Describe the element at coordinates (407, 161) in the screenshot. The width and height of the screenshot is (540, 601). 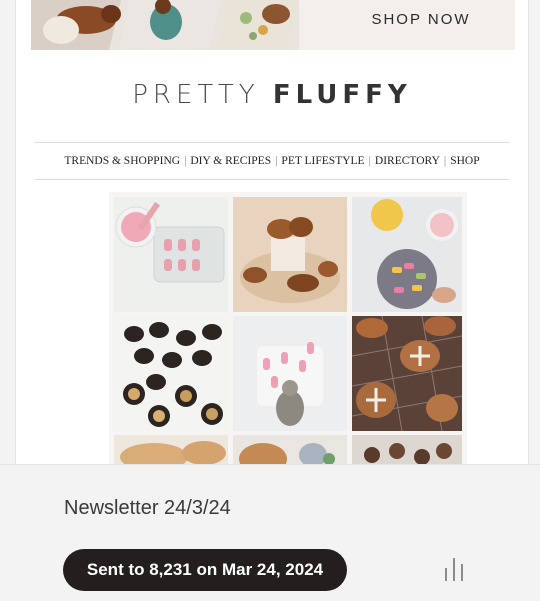
I see `nav-item-directory: DIRECTORY` at that location.